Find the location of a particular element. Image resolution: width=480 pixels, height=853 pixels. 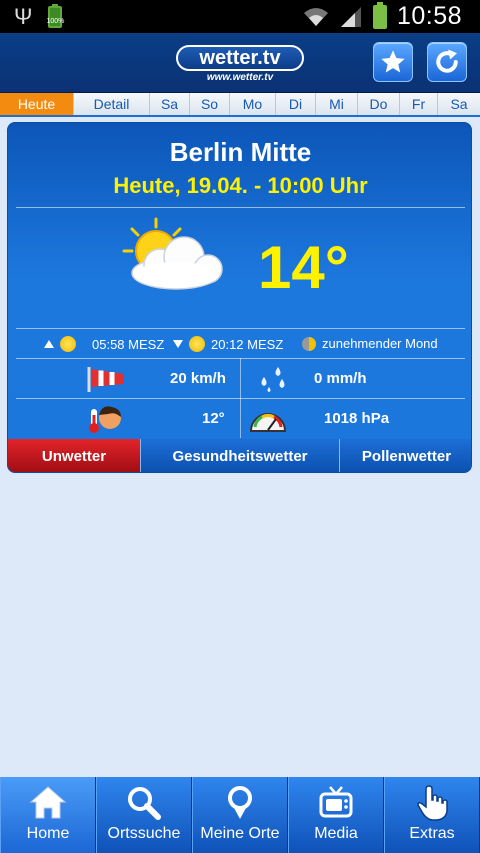

search-icon is located at coordinates (144, 803).